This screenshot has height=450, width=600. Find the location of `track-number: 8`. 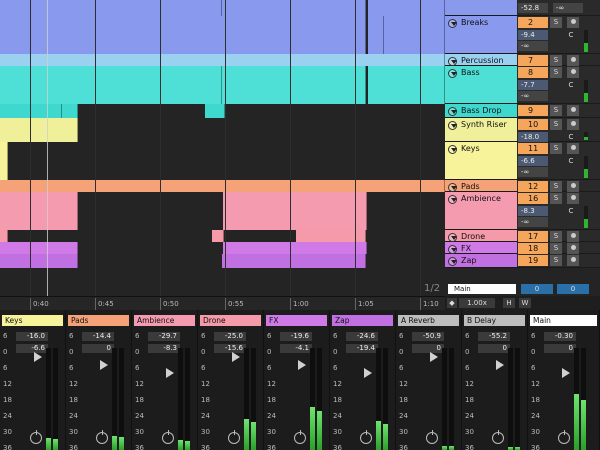

track-number: 8 is located at coordinates (533, 72).